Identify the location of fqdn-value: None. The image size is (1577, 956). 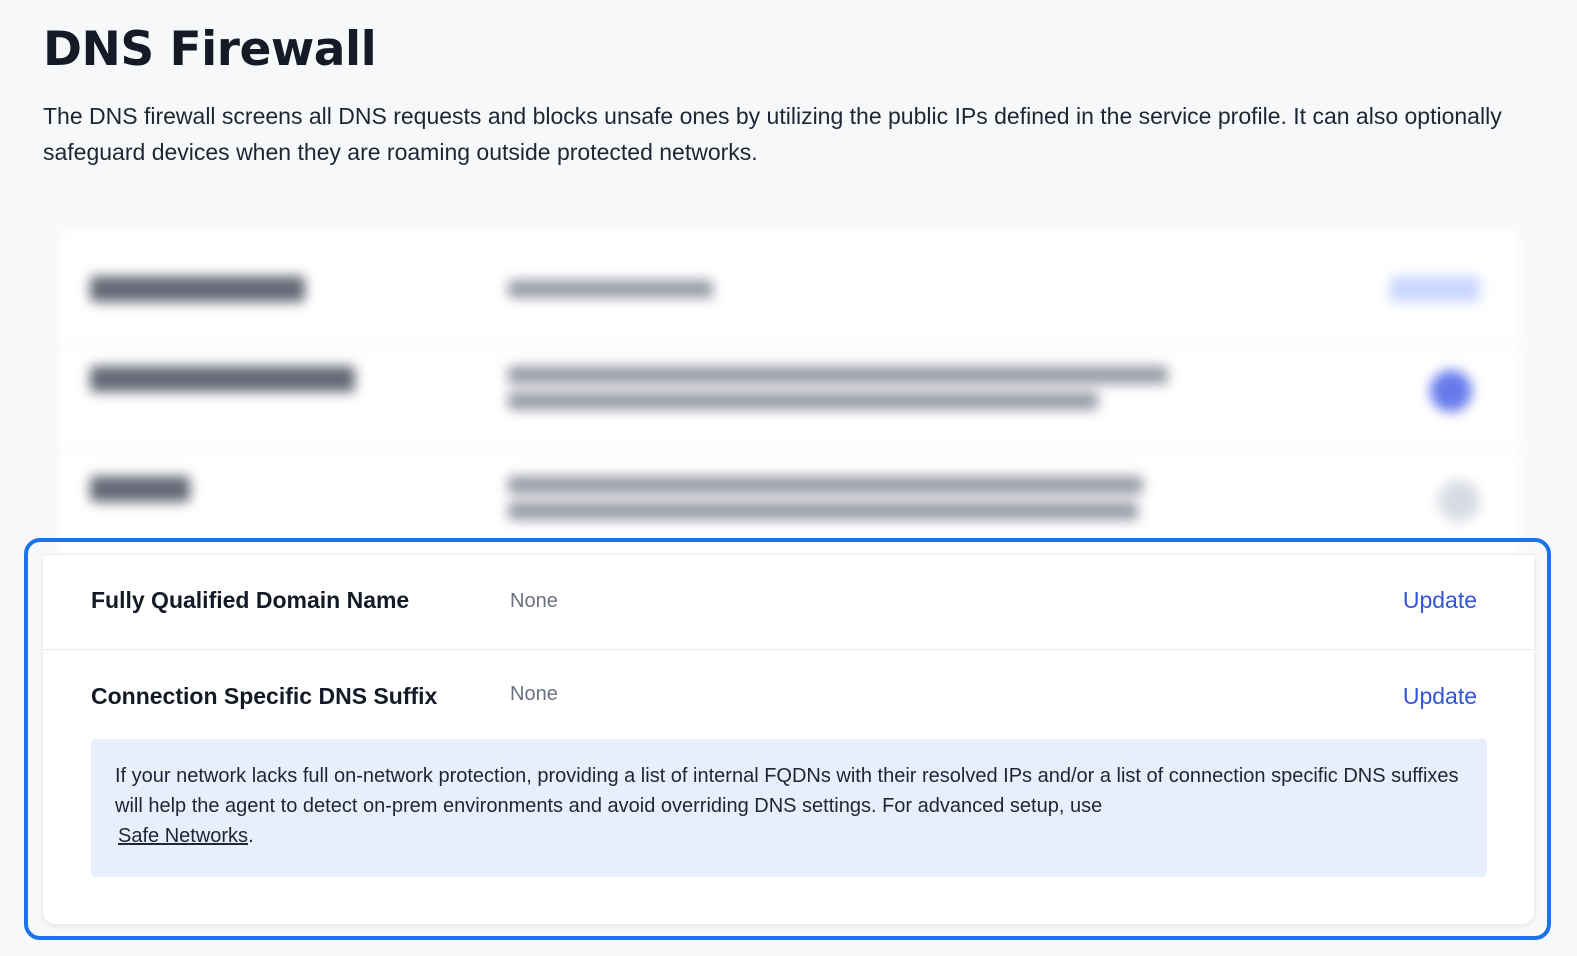
(534, 601).